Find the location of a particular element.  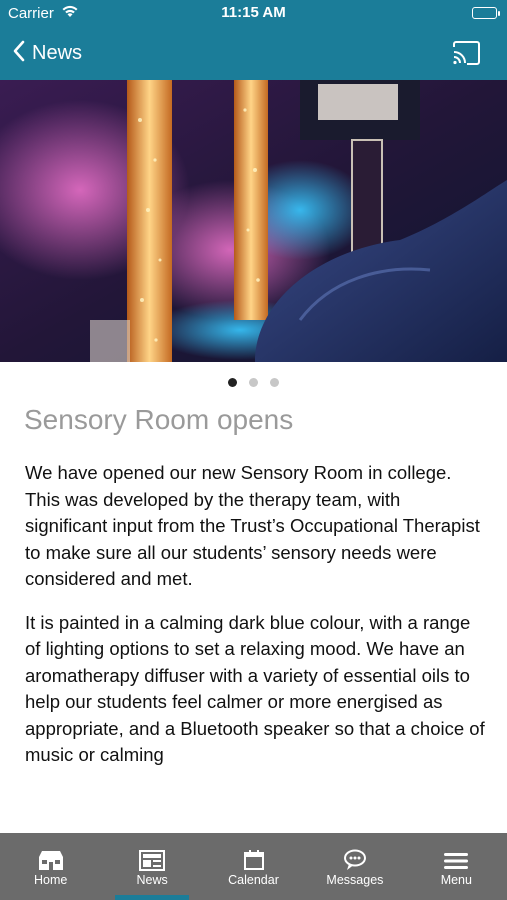

app-header: Carrier 11:15 AM News is located at coordinates (253, 40).